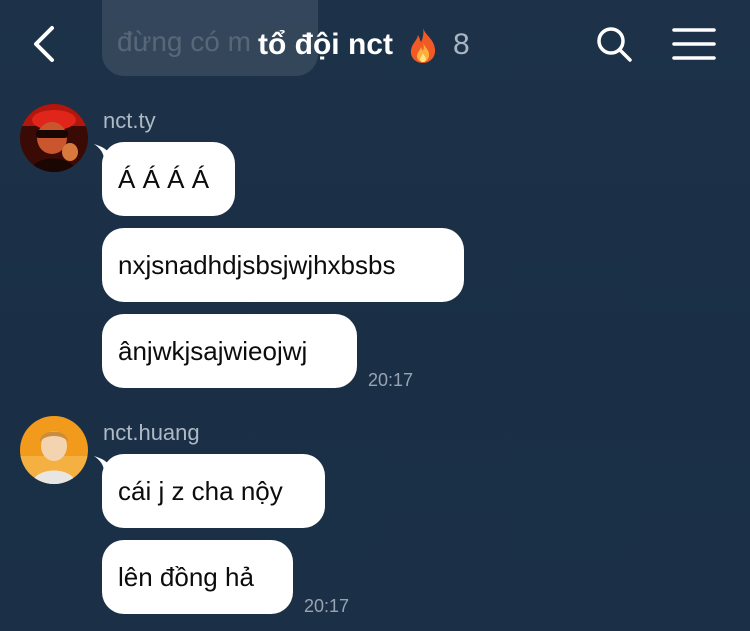  What do you see at coordinates (325, 44) in the screenshot?
I see `group-name: tổ đội nct` at bounding box center [325, 44].